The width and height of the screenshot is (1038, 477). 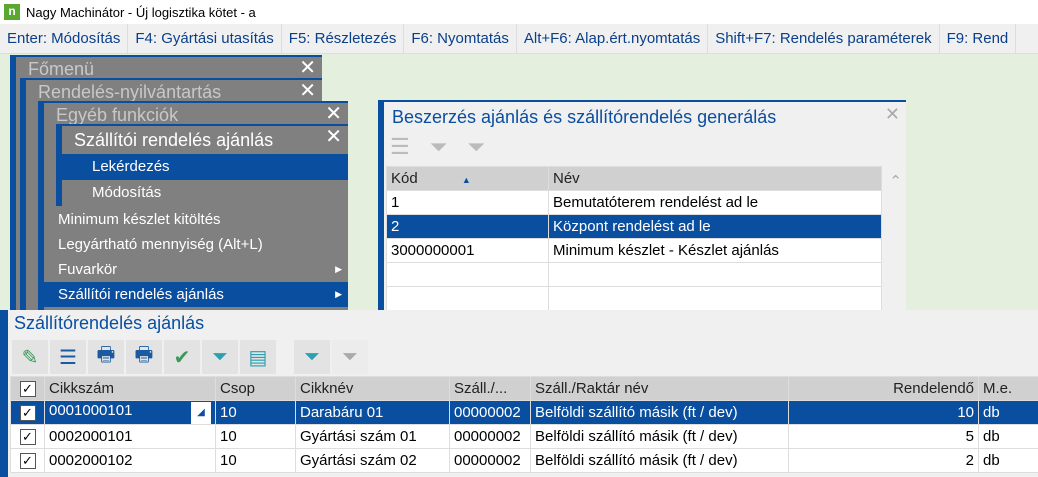 What do you see at coordinates (1008, 388) in the screenshot?
I see `column-header-me: M.e.` at bounding box center [1008, 388].